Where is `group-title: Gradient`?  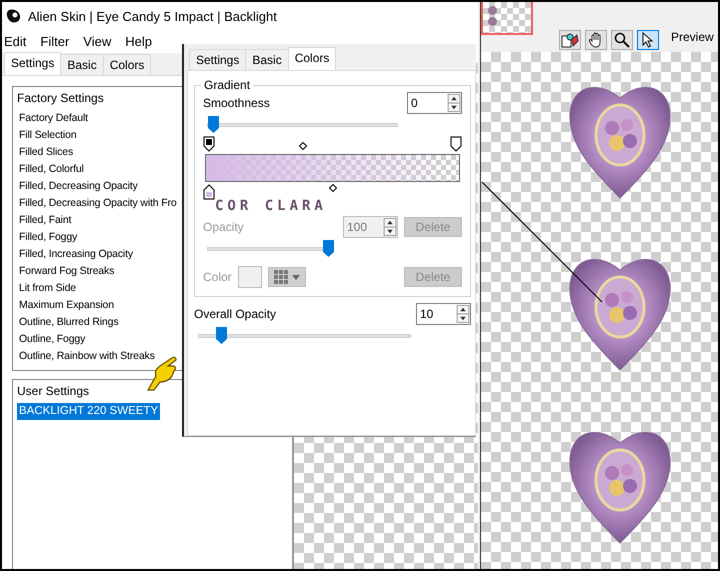 group-title: Gradient is located at coordinates (227, 85).